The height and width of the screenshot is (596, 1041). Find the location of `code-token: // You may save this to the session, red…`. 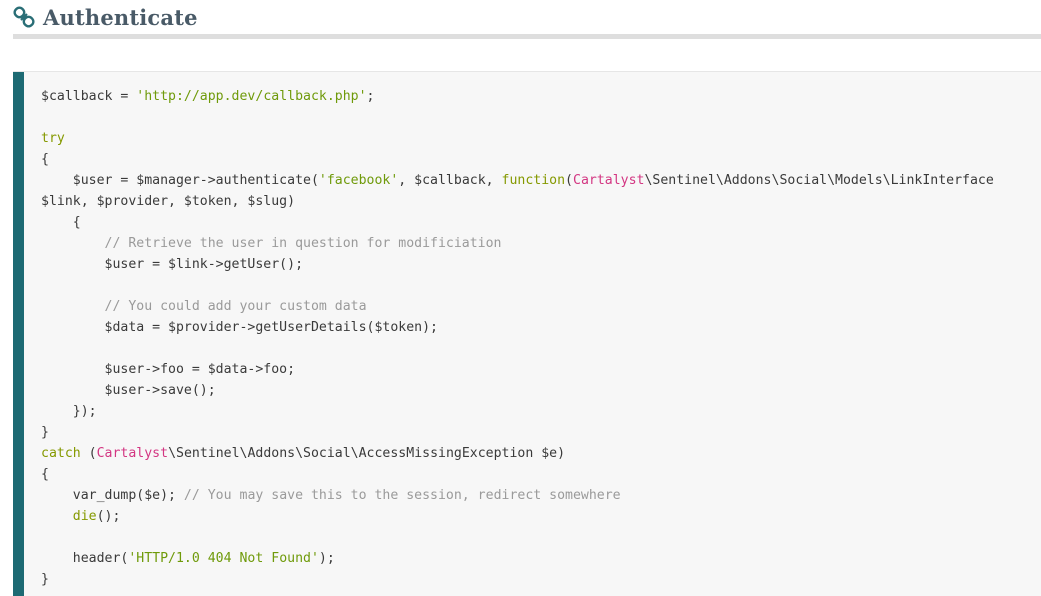

code-token: // You may save this to the session, red… is located at coordinates (402, 495).